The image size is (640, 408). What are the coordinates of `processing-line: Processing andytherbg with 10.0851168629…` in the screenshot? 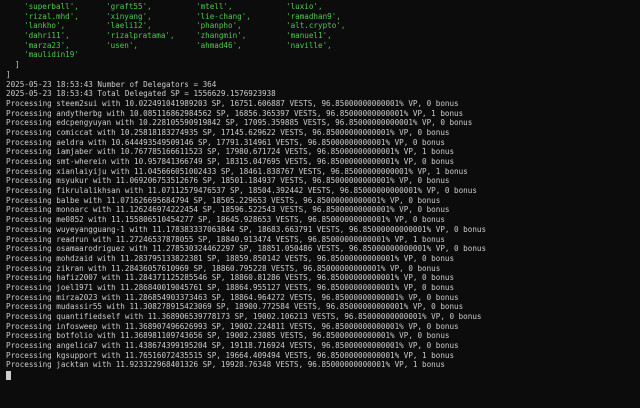 It's located at (235, 113).